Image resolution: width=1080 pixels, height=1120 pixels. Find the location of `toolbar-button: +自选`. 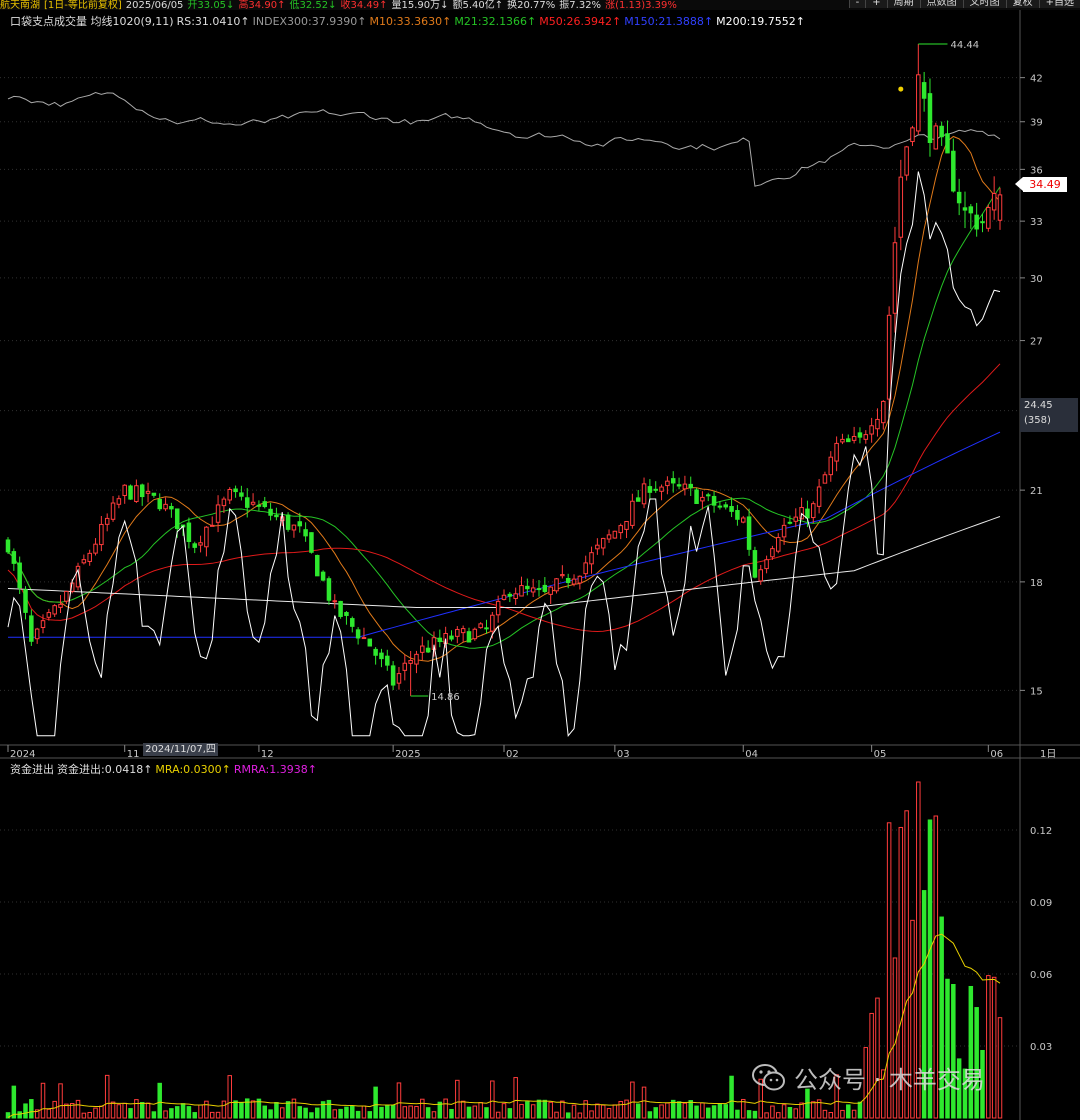

toolbar-button: +自选 is located at coordinates (1059, 4).